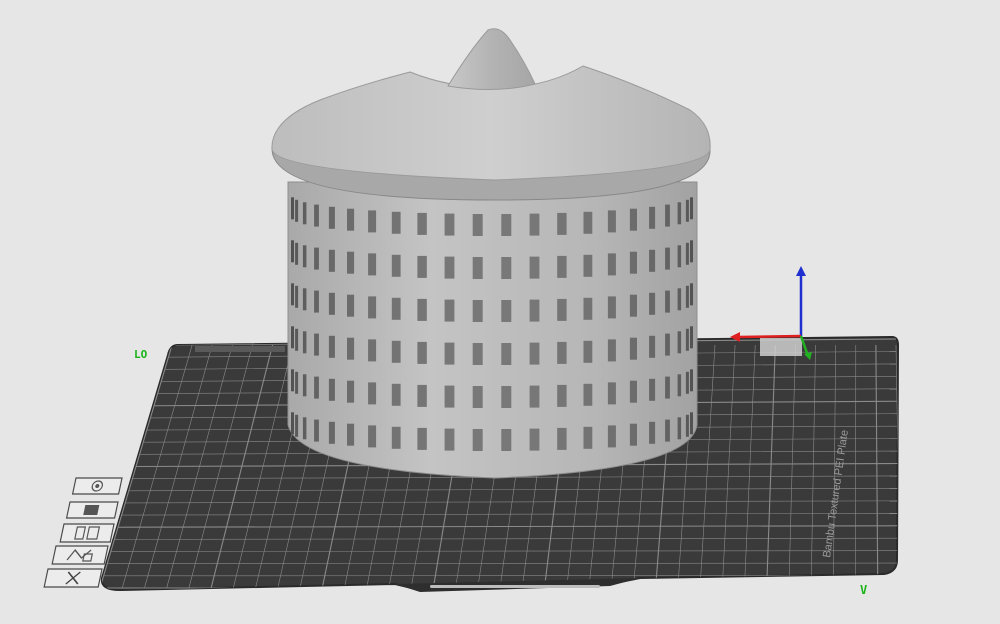  What do you see at coordinates (97, 486) in the screenshot?
I see `orient-icon` at bounding box center [97, 486].